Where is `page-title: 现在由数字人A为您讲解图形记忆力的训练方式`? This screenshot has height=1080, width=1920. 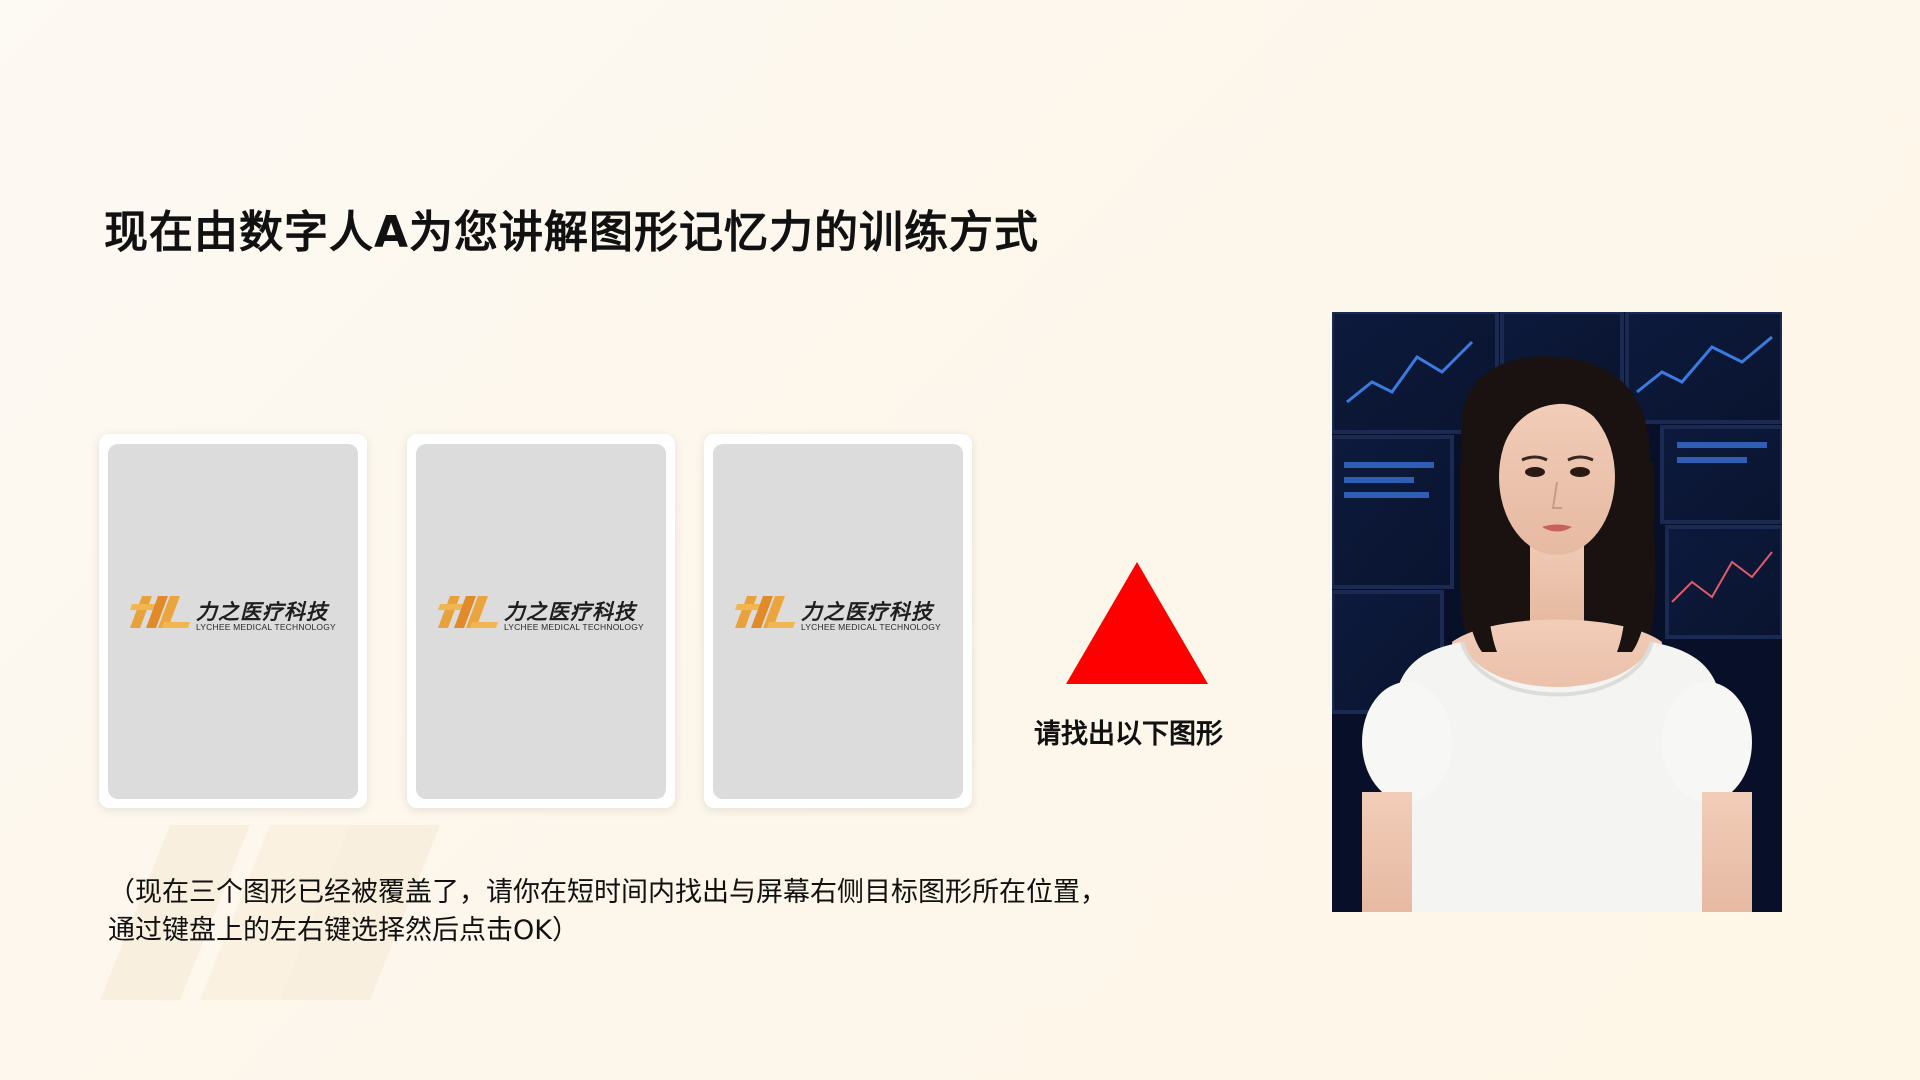
page-title: 现在由数字人A为您讲解图形记忆力的训练方式 is located at coordinates (572, 232).